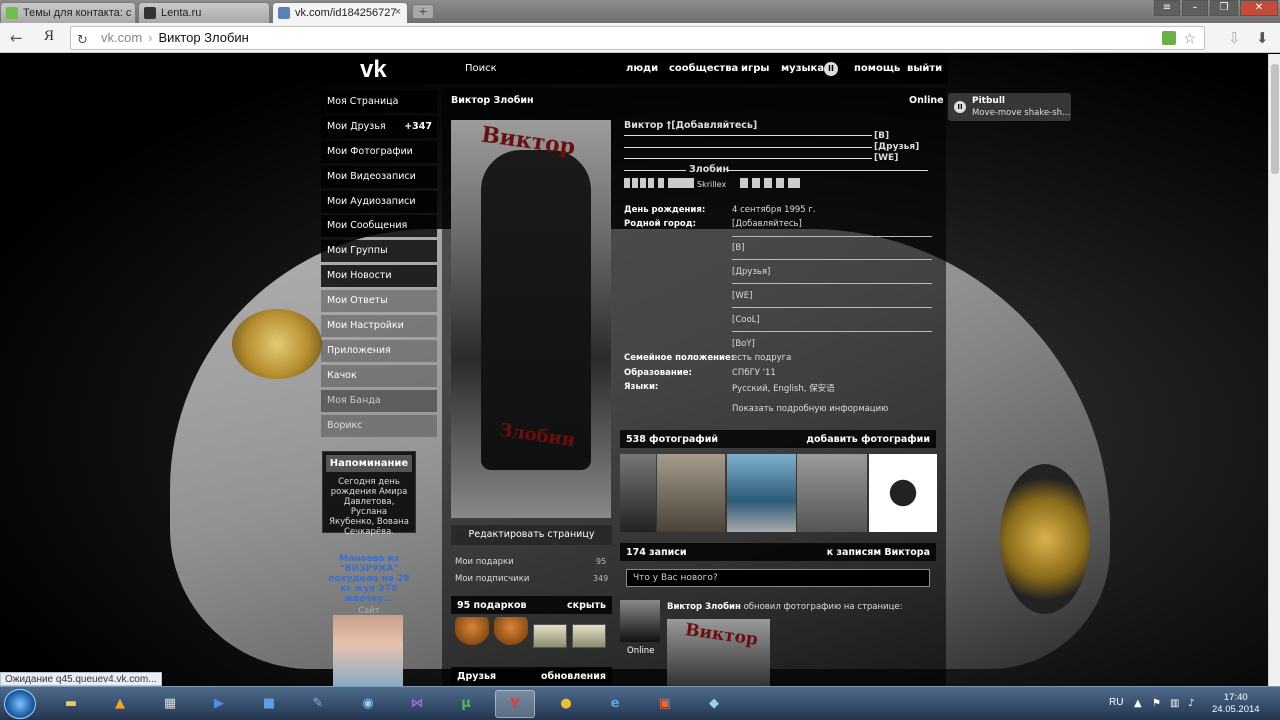  I want to click on minimize-icon: –, so click(1195, 8).